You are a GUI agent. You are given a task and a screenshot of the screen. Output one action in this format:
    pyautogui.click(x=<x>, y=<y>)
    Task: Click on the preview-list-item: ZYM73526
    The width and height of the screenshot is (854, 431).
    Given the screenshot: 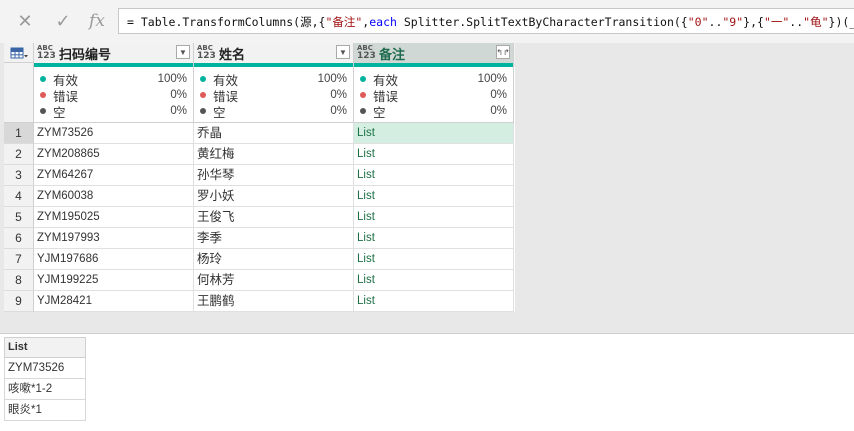 What is the action you would take?
    pyautogui.click(x=45, y=368)
    